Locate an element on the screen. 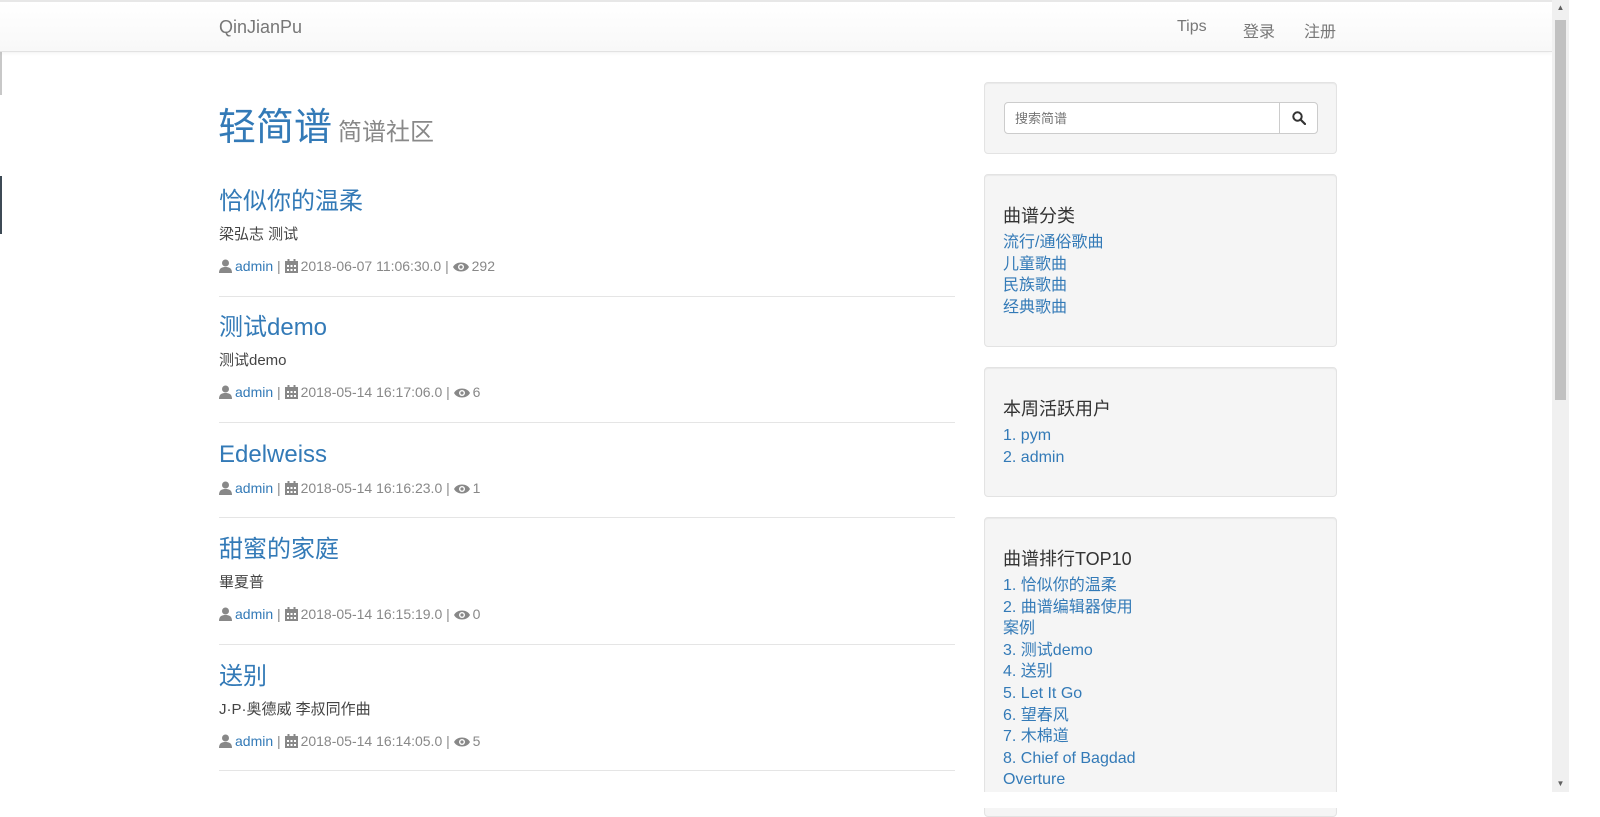 This screenshot has height=817, width=1600. top10-link: 8. Chief of Bagdad Overture is located at coordinates (1069, 769).